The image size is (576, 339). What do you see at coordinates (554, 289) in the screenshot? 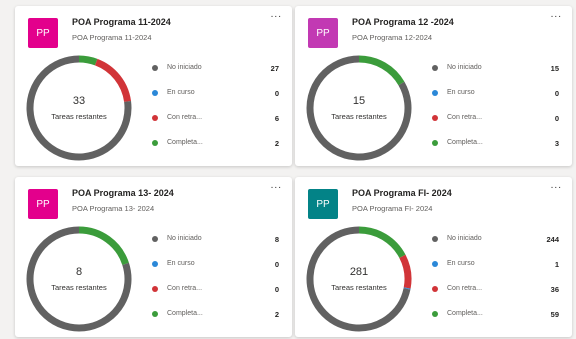
I see `legend-value: 36` at bounding box center [554, 289].